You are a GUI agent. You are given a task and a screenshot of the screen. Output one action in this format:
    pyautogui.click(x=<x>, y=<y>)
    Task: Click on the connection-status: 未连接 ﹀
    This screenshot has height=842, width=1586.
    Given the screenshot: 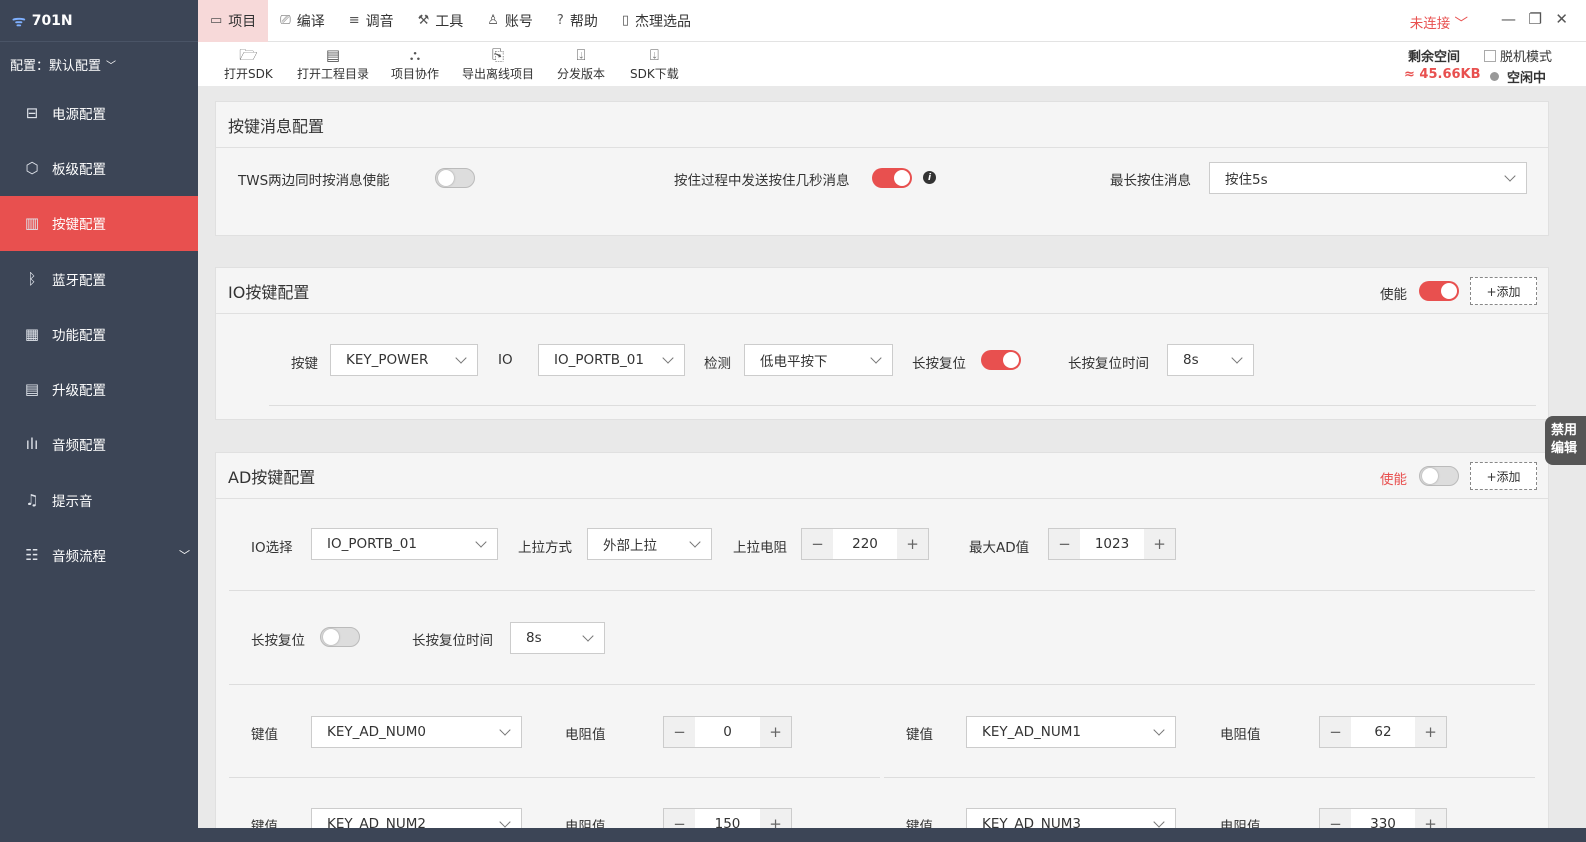 What is the action you would take?
    pyautogui.click(x=1439, y=22)
    